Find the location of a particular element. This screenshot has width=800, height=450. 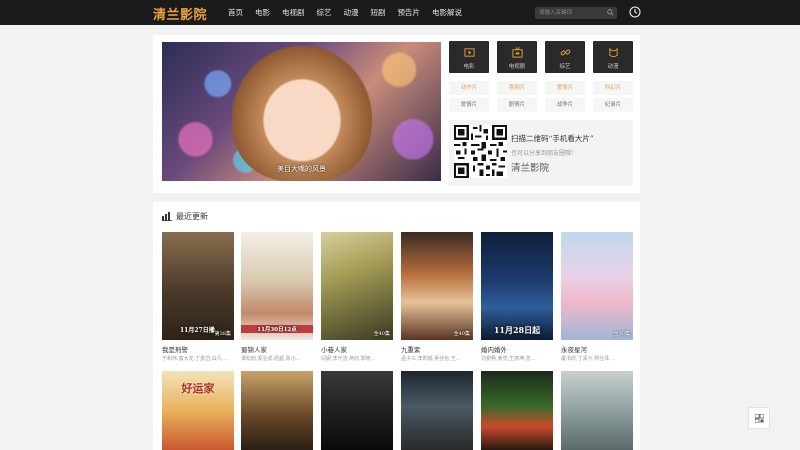

grid-icon is located at coordinates (759, 418).